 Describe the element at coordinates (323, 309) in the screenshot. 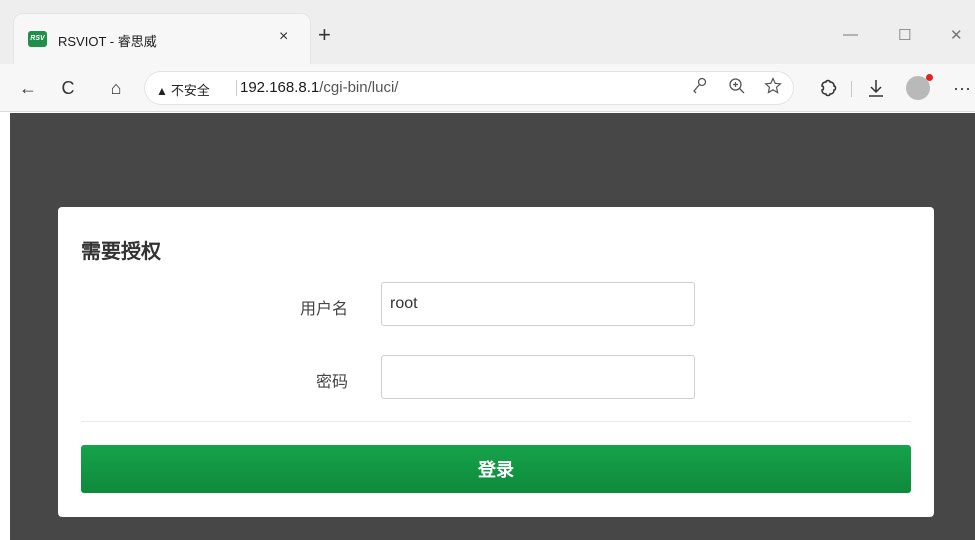

I see `username-label: 用户名` at that location.